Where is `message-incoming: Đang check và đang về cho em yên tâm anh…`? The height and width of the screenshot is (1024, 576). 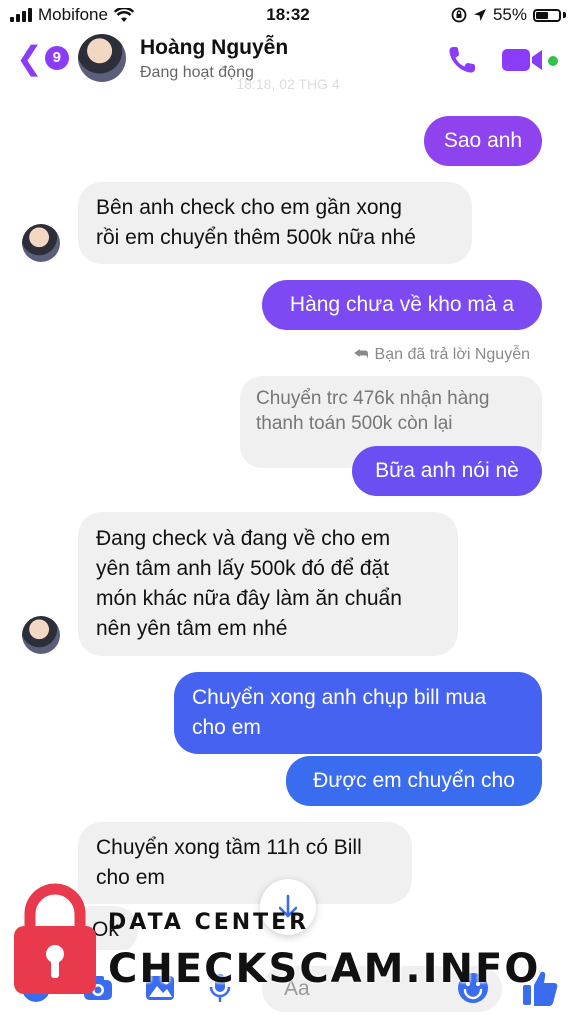
message-incoming: Đang check và đang về cho em yên tâm anh… is located at coordinates (268, 584).